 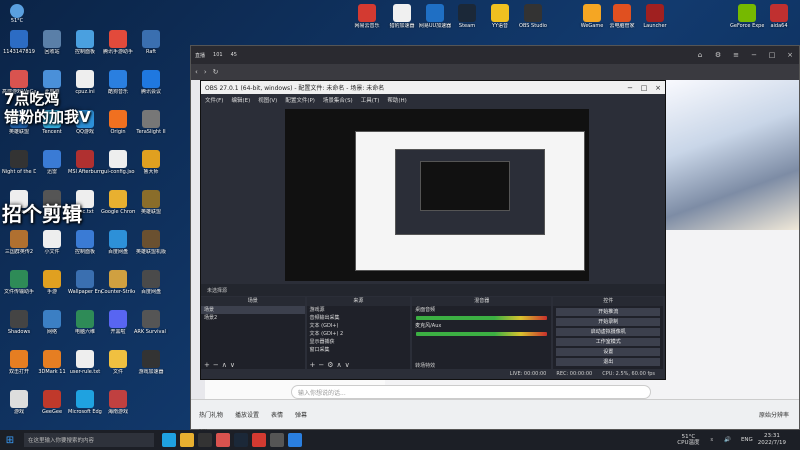 I want to click on desktop-icon: 控制面板, so click(x=85, y=249).